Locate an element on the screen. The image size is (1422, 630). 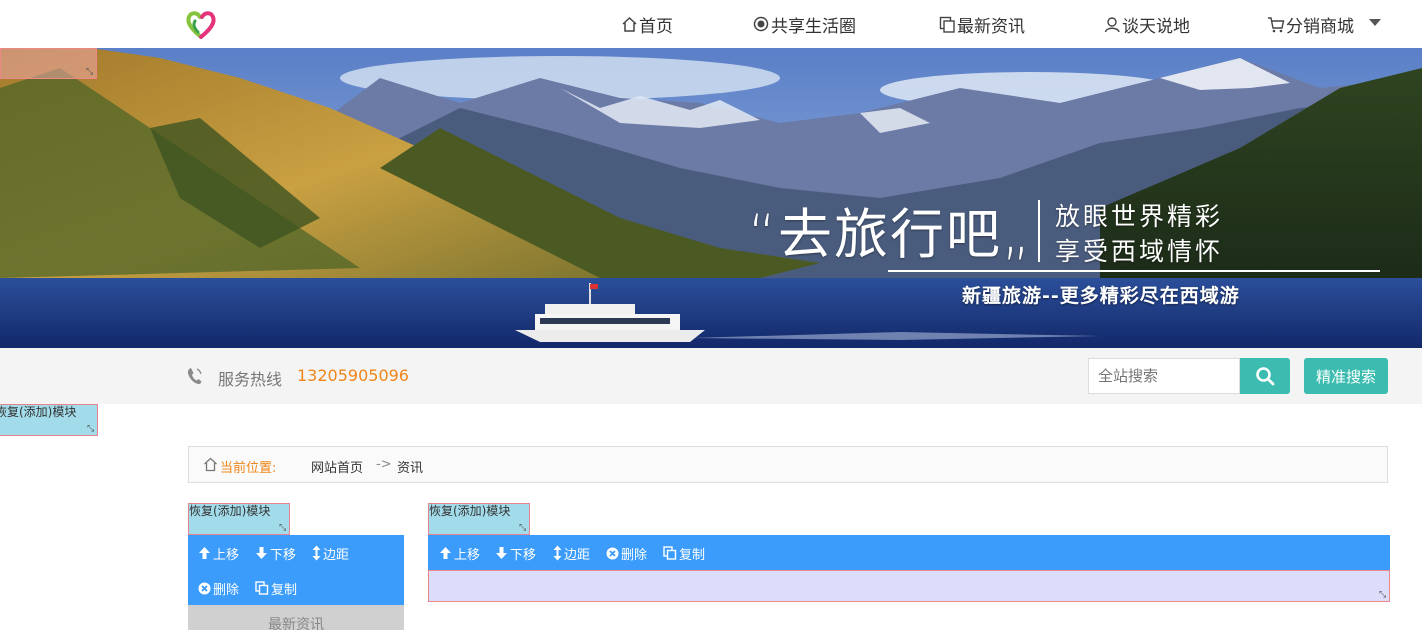
banner-module-handle: ⤡ is located at coordinates (48, 63).